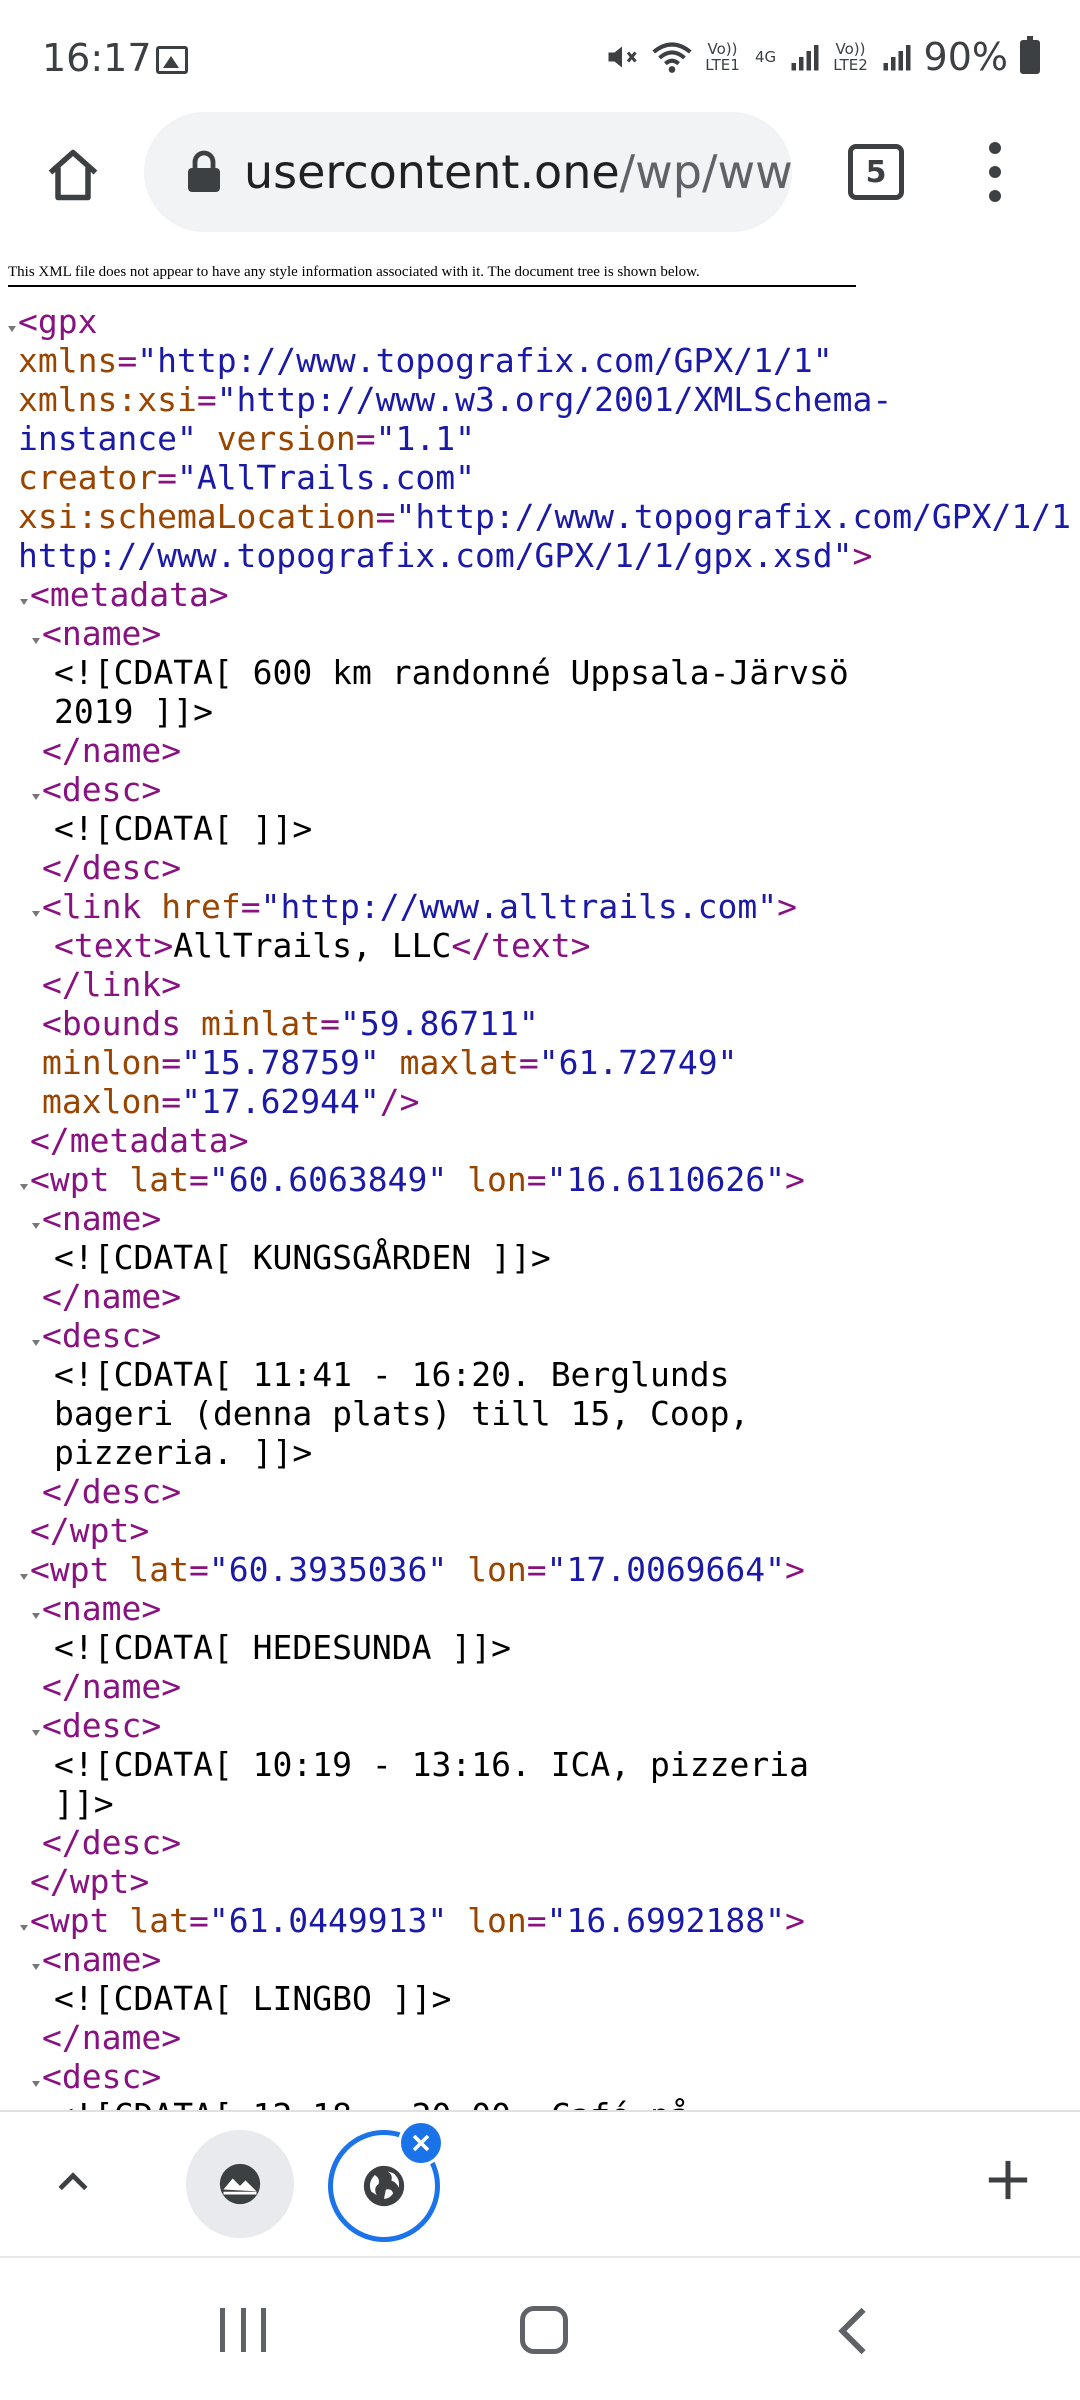 This screenshot has width=1080, height=2400. What do you see at coordinates (312, 945) in the screenshot?
I see `xml-token: AllTrails, LLC` at bounding box center [312, 945].